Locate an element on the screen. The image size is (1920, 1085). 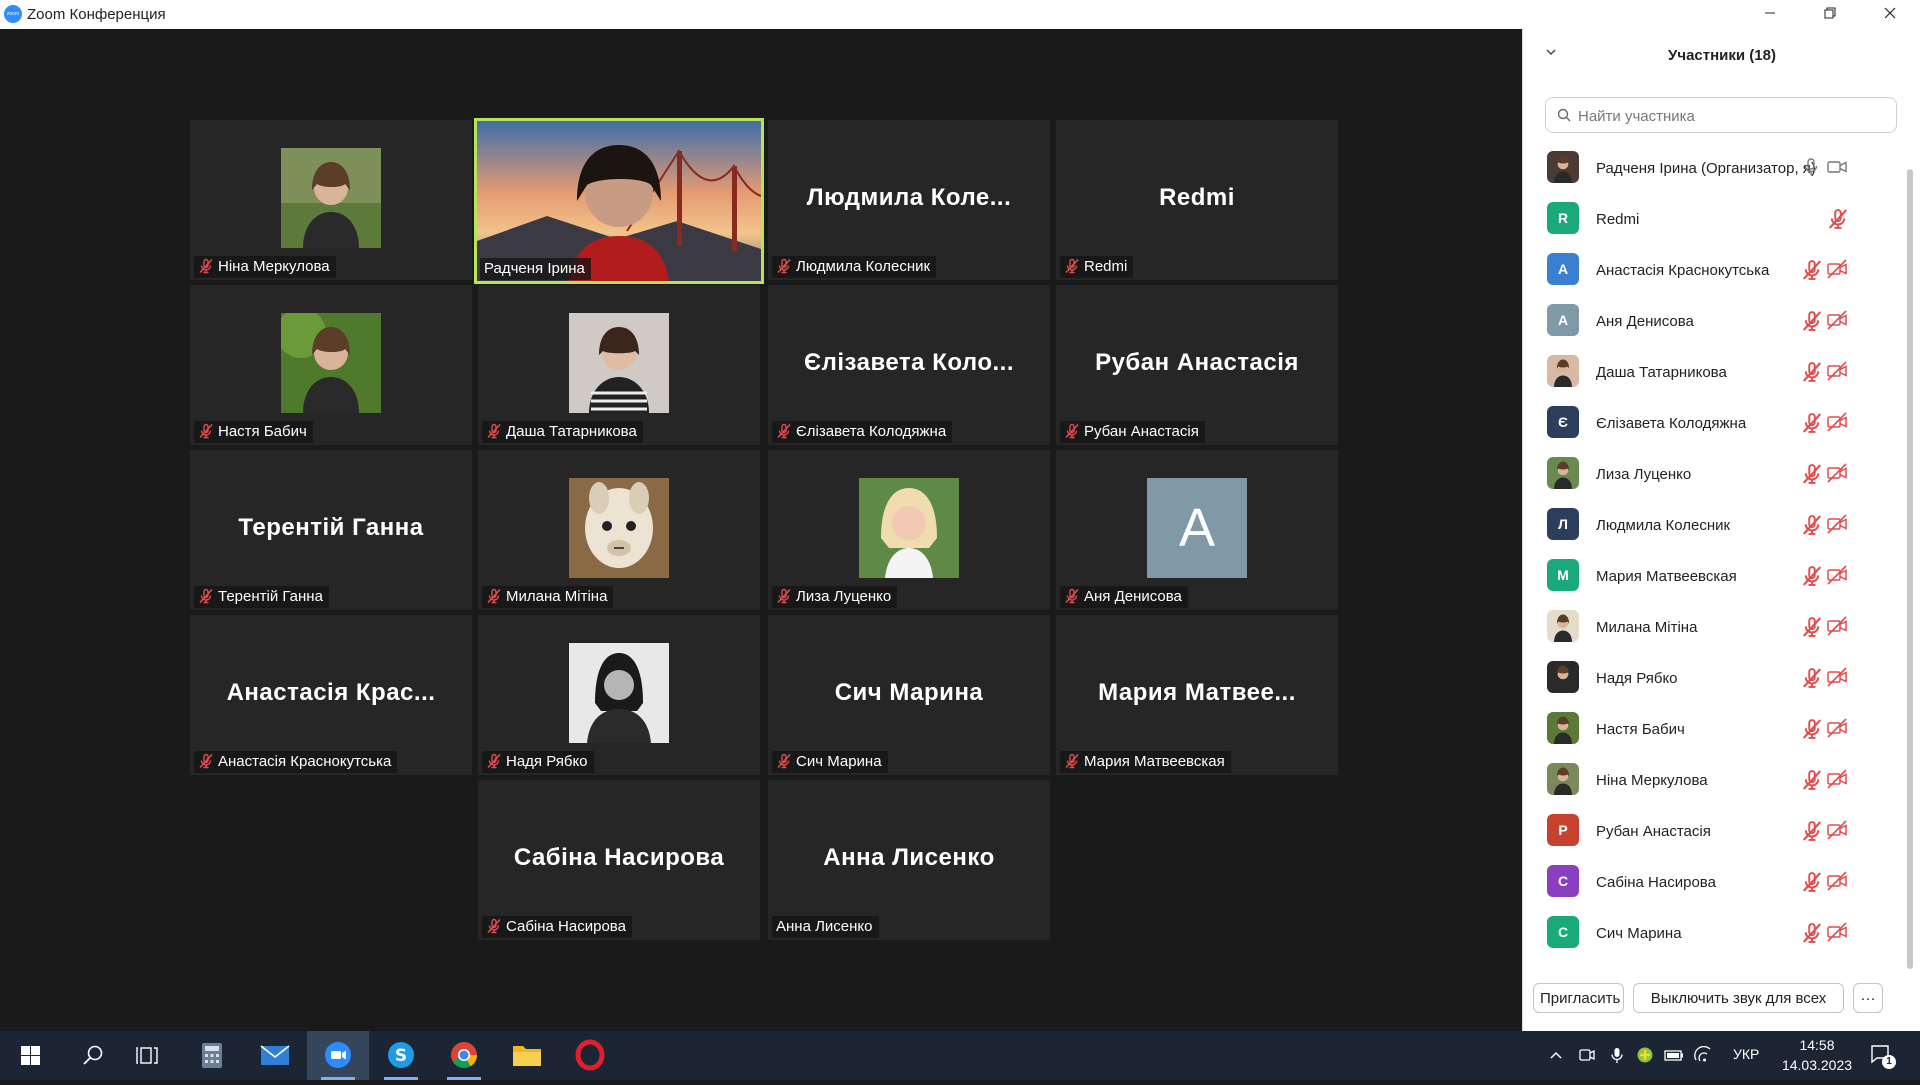
participant-name: Милана Мітіна is located at coordinates (1647, 627).